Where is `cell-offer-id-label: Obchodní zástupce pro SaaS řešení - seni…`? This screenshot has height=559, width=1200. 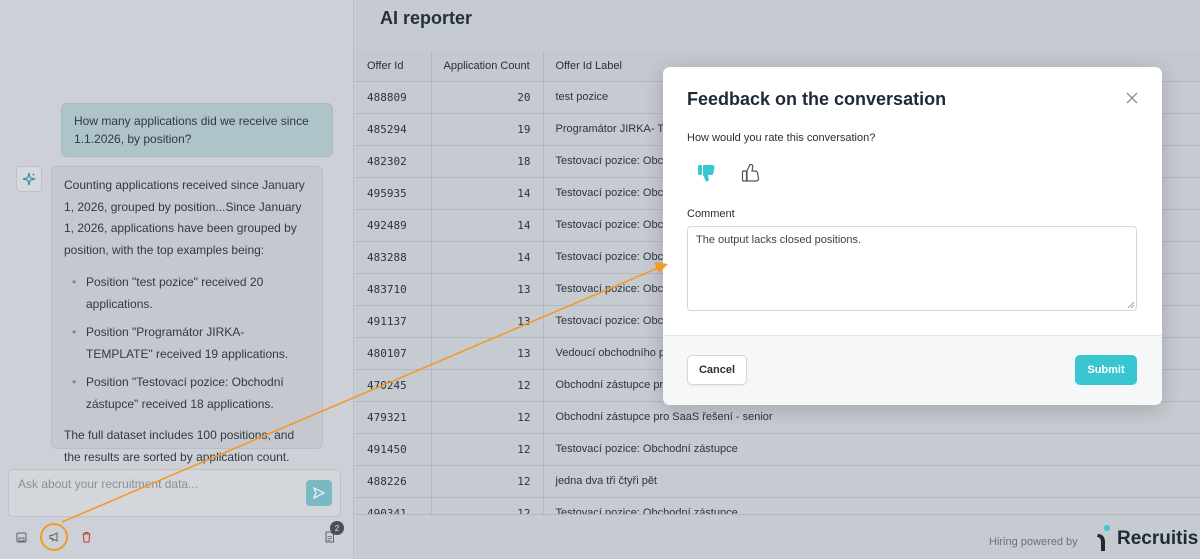 cell-offer-id-label: Obchodní zástupce pro SaaS řešení - seni… is located at coordinates (871, 417).